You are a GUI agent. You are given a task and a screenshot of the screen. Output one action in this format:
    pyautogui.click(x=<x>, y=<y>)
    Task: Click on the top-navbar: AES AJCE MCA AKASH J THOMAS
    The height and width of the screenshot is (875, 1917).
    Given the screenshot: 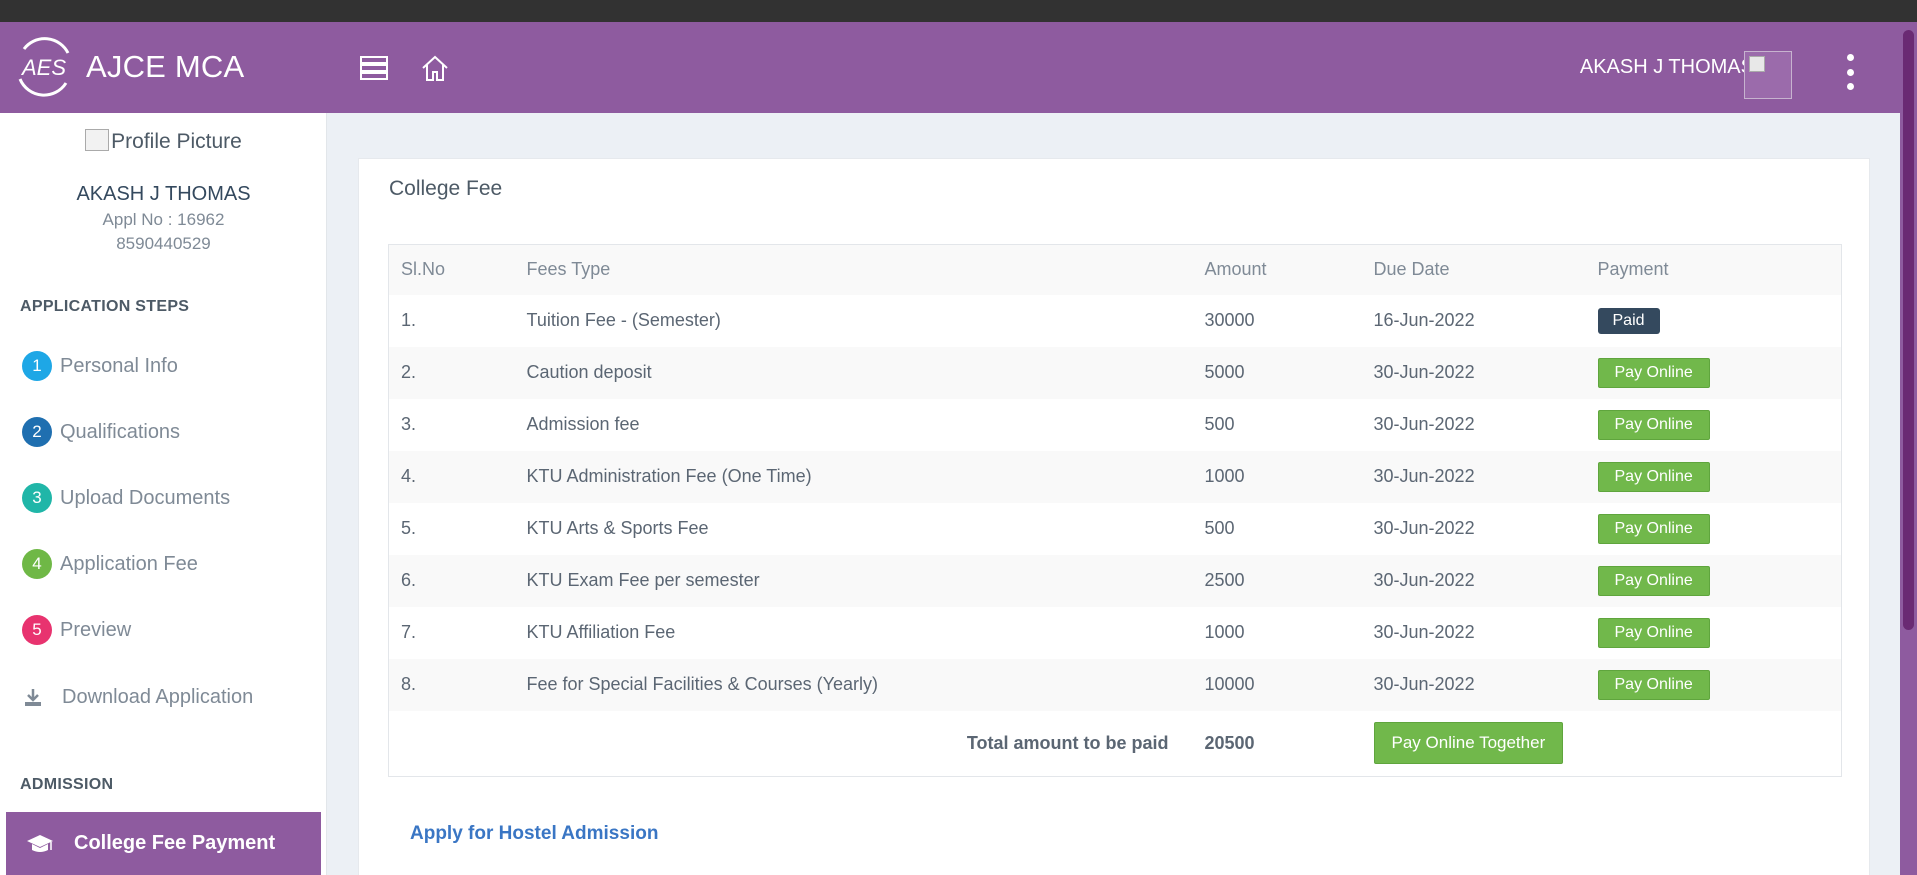 What is the action you would take?
    pyautogui.click(x=950, y=67)
    